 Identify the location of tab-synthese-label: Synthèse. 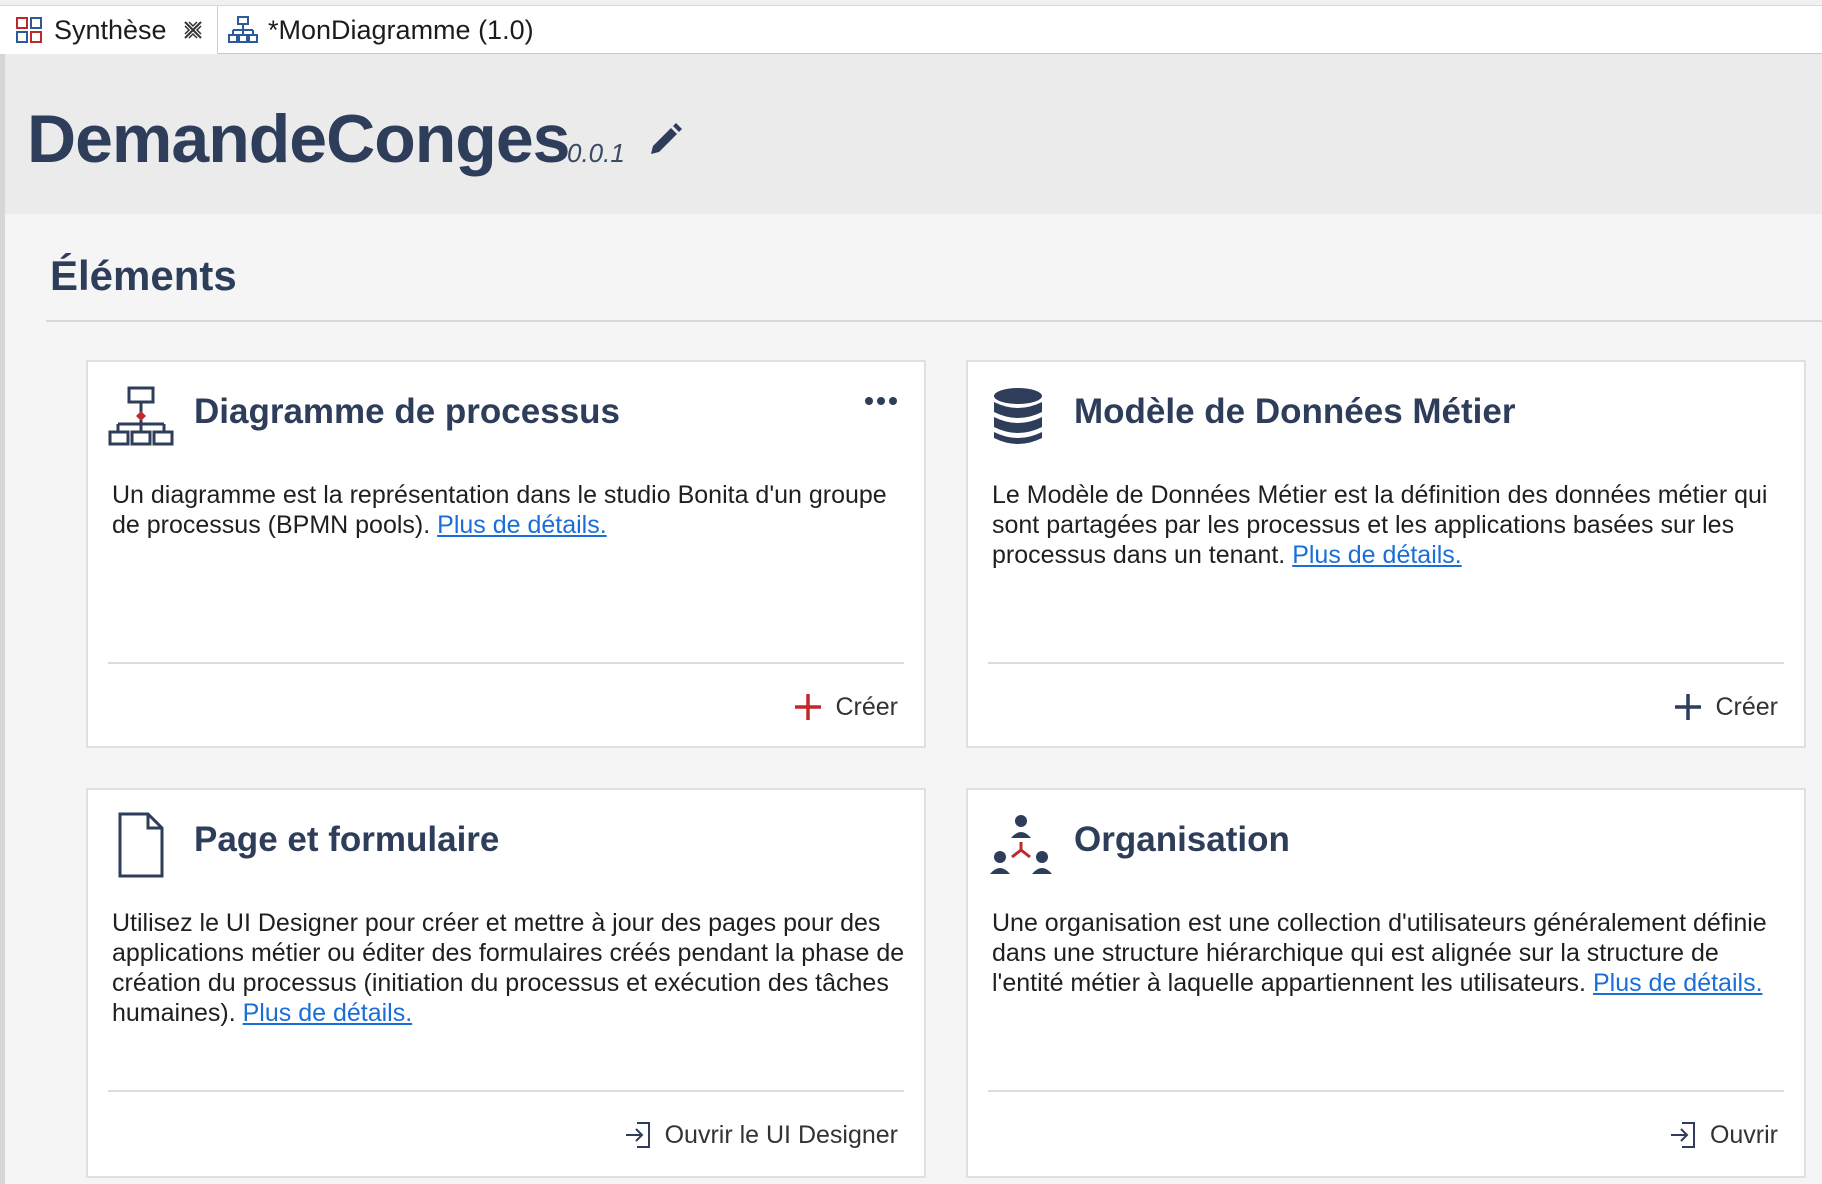
(110, 29).